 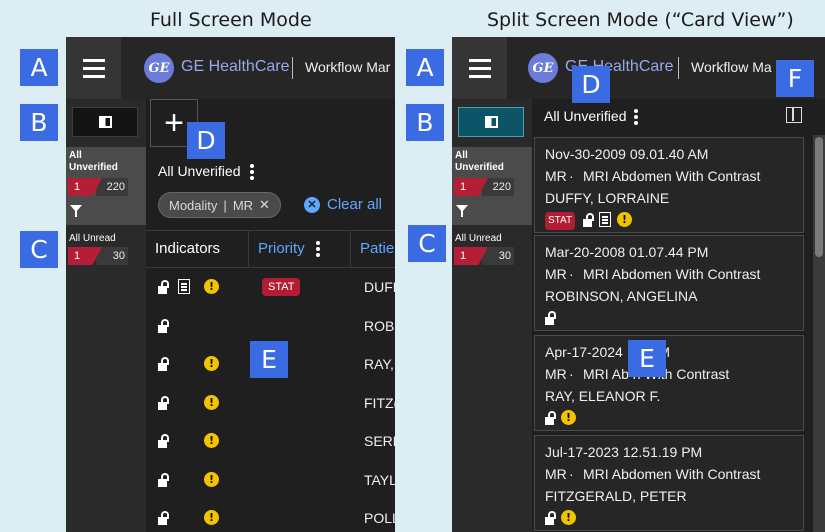 I want to click on marker-e-split: E, so click(x=647, y=358).